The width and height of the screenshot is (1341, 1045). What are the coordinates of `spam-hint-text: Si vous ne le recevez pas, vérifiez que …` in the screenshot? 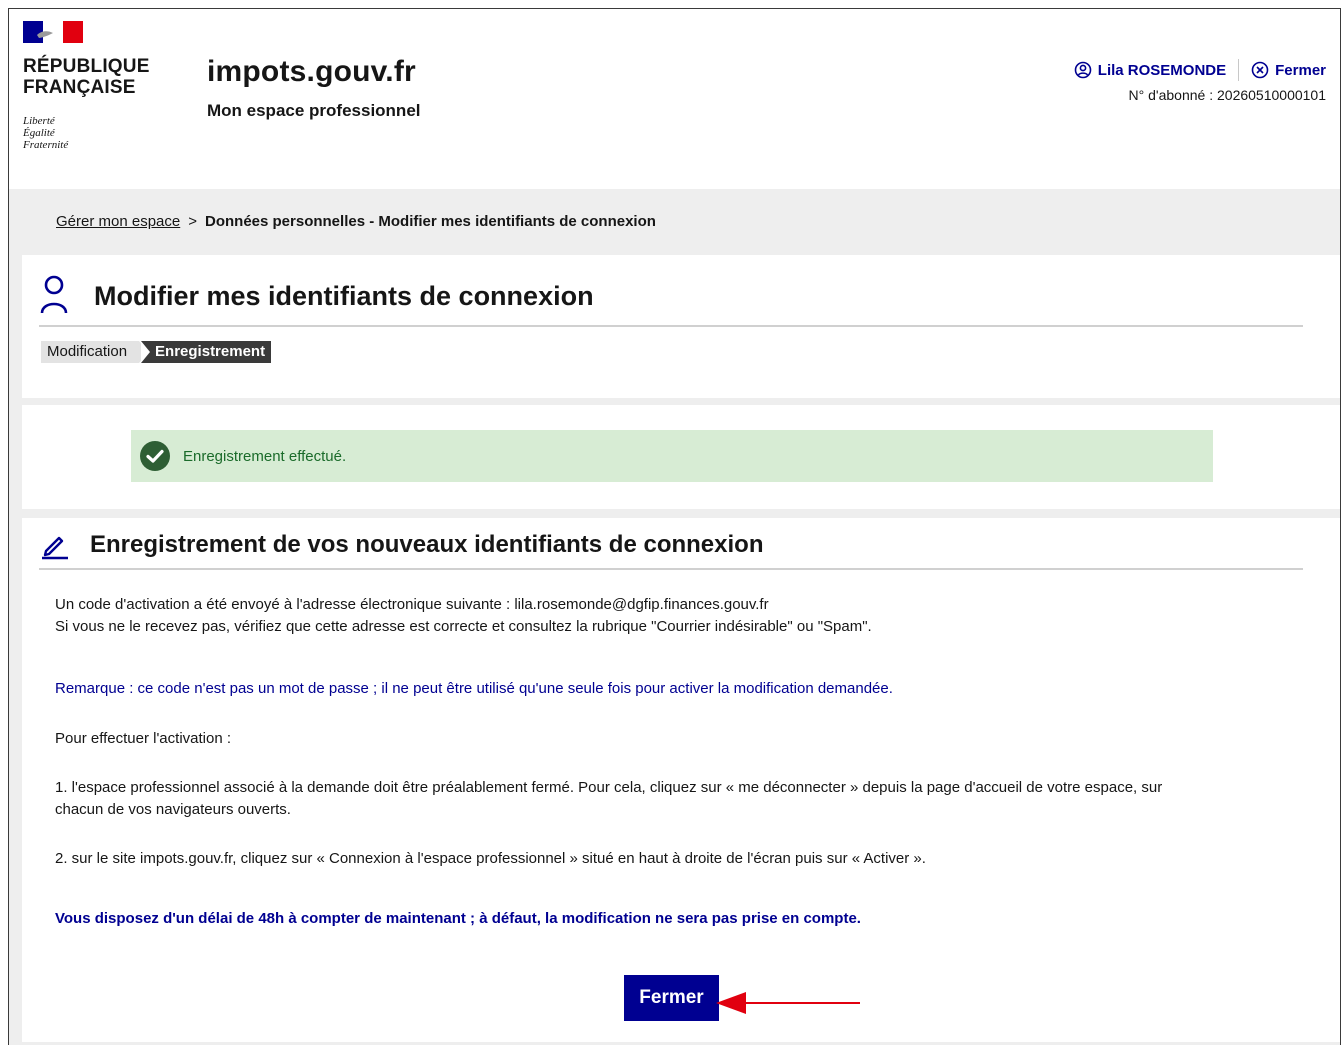 It's located at (463, 626).